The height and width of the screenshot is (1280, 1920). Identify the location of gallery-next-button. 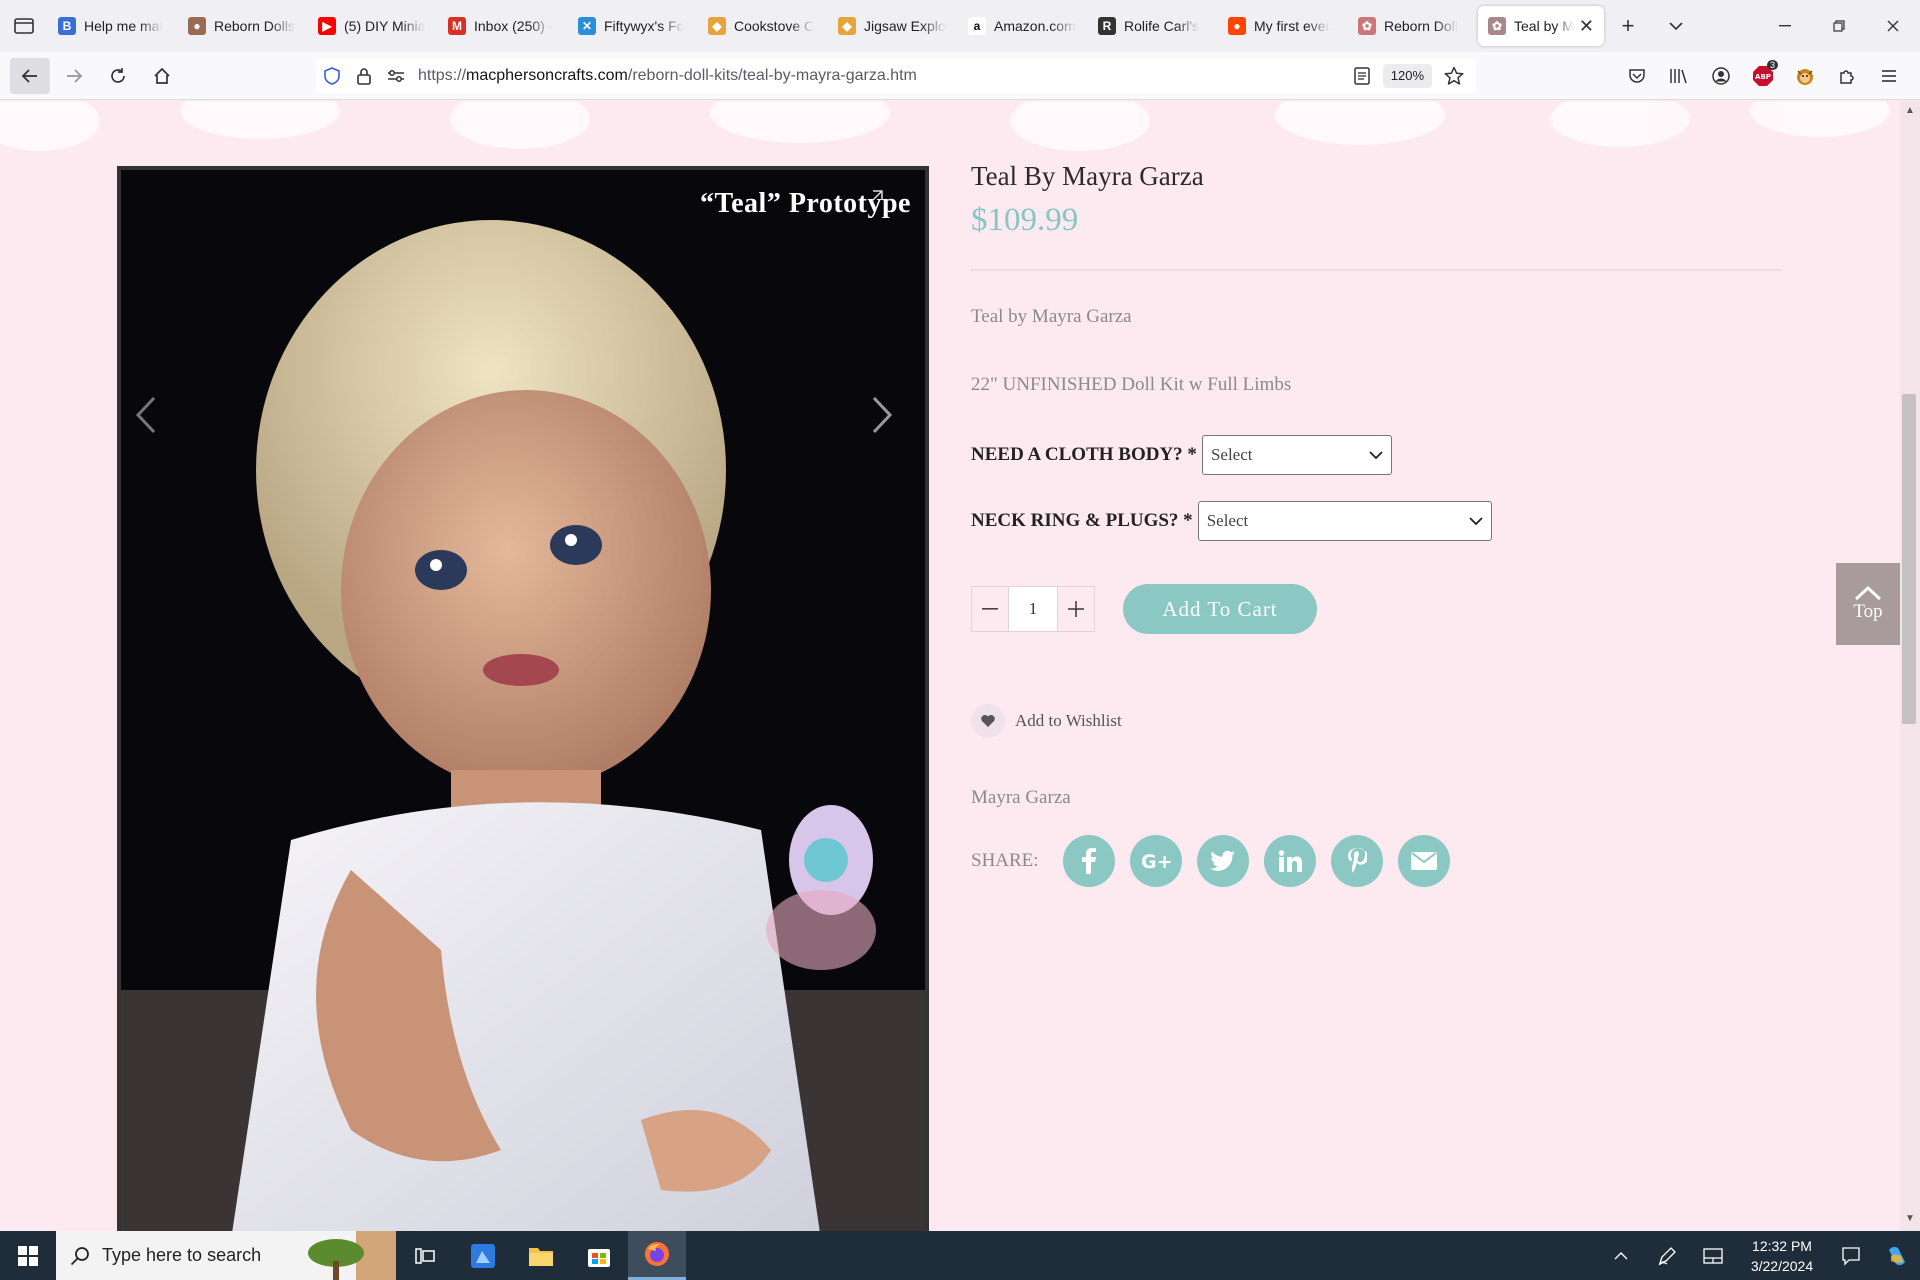
(891, 425).